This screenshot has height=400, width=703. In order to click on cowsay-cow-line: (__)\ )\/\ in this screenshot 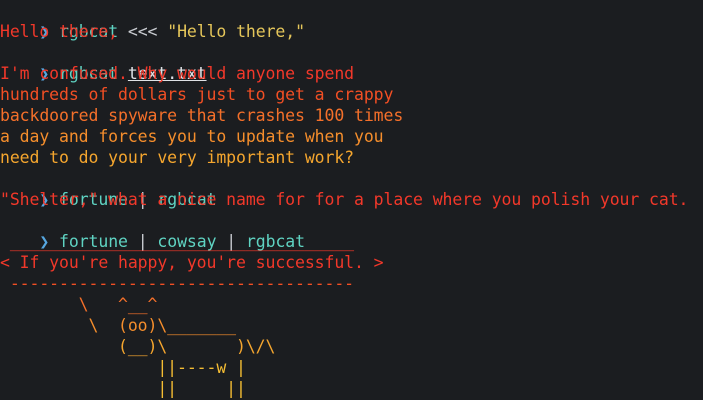, I will do `click(138, 346)`.